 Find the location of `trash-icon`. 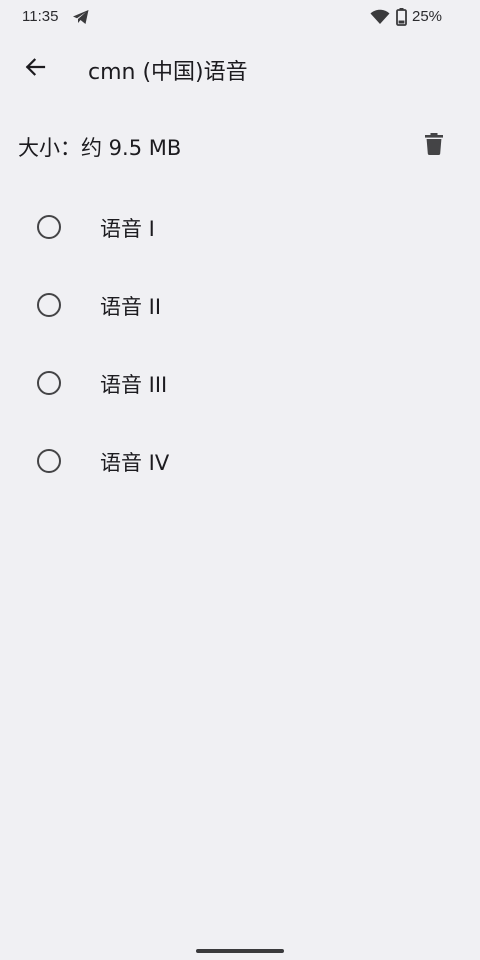

trash-icon is located at coordinates (434, 146).